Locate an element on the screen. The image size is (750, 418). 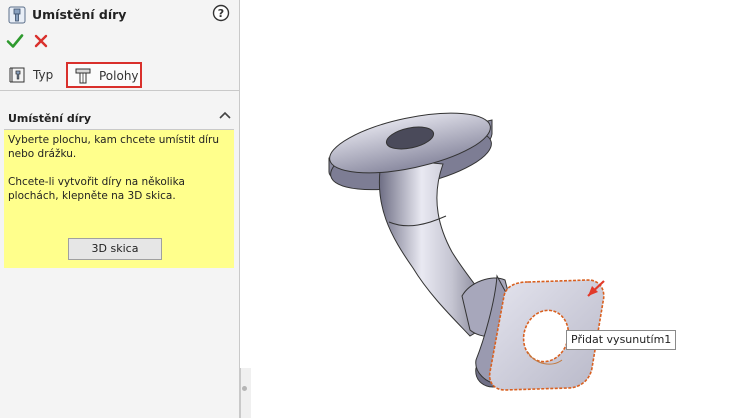
section-header: Umístění díry is located at coordinates (120, 116).